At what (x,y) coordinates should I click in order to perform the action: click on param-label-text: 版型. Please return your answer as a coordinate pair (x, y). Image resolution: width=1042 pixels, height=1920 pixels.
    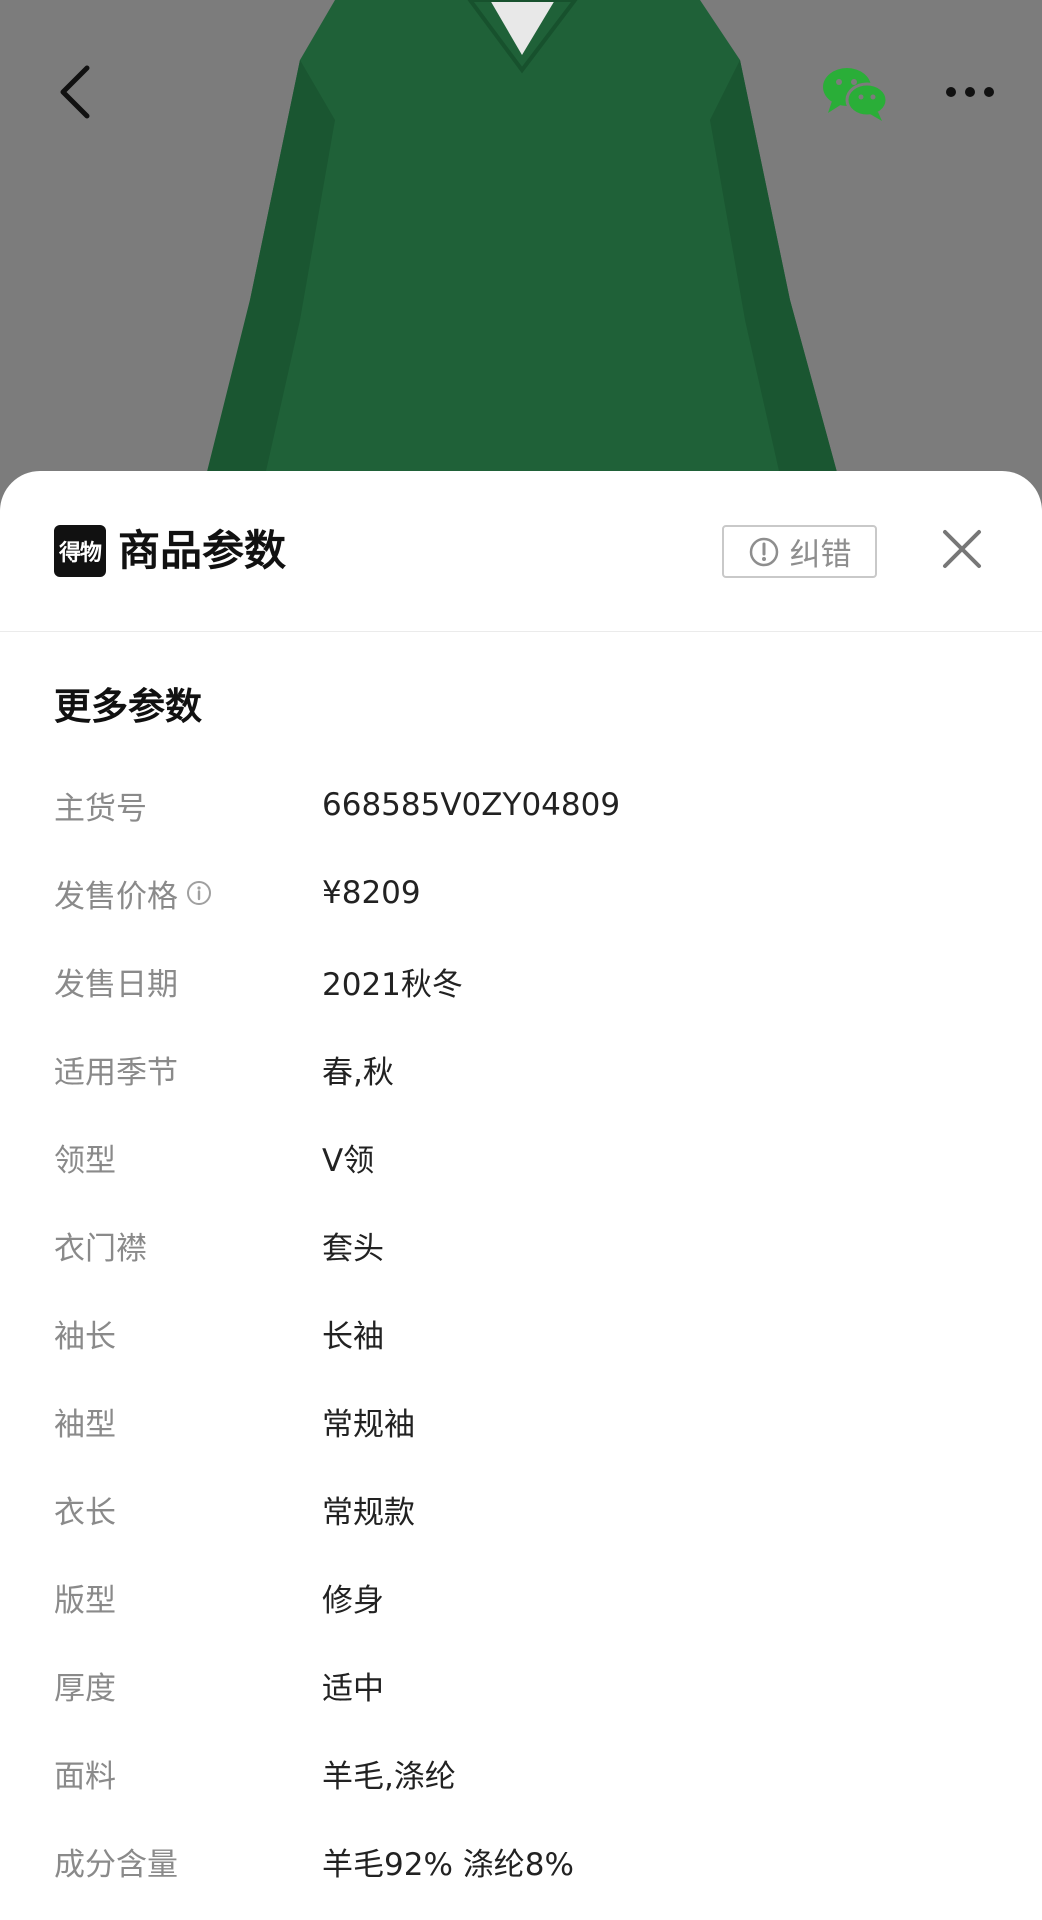
    Looking at the image, I should click on (85, 1600).